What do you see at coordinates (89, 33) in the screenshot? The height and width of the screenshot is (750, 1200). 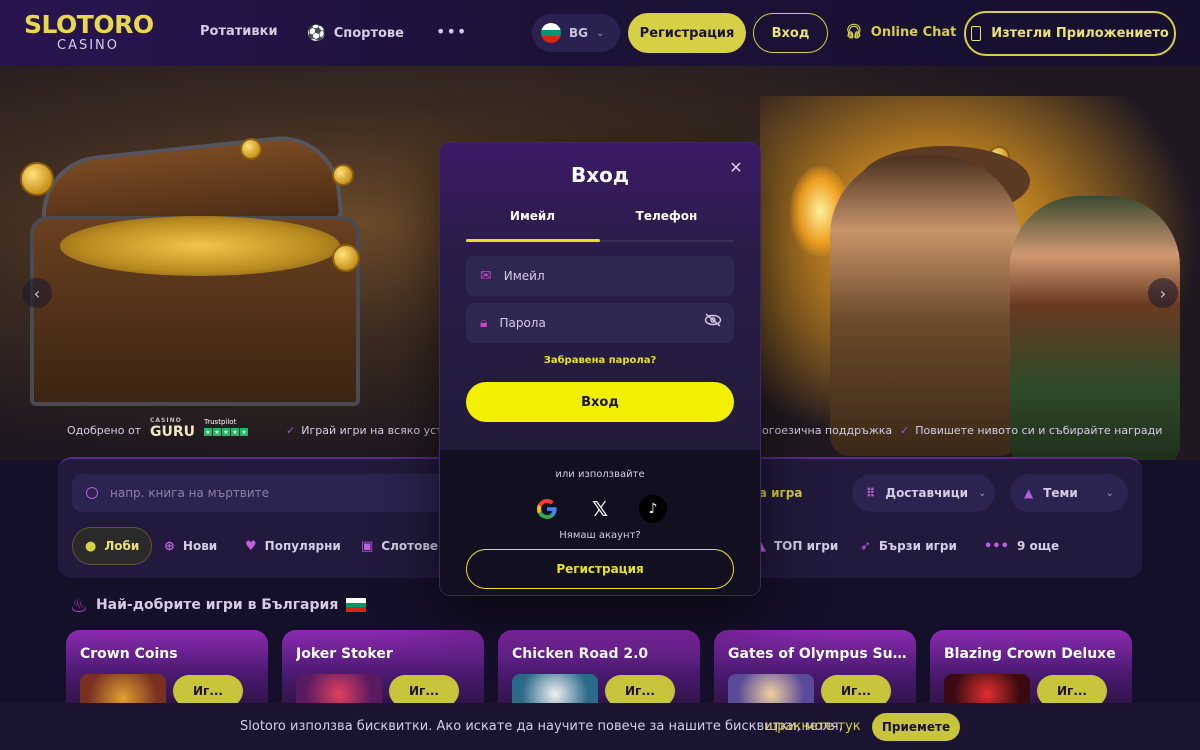 I see `slotoro-logo: SLOTORO CASINO` at bounding box center [89, 33].